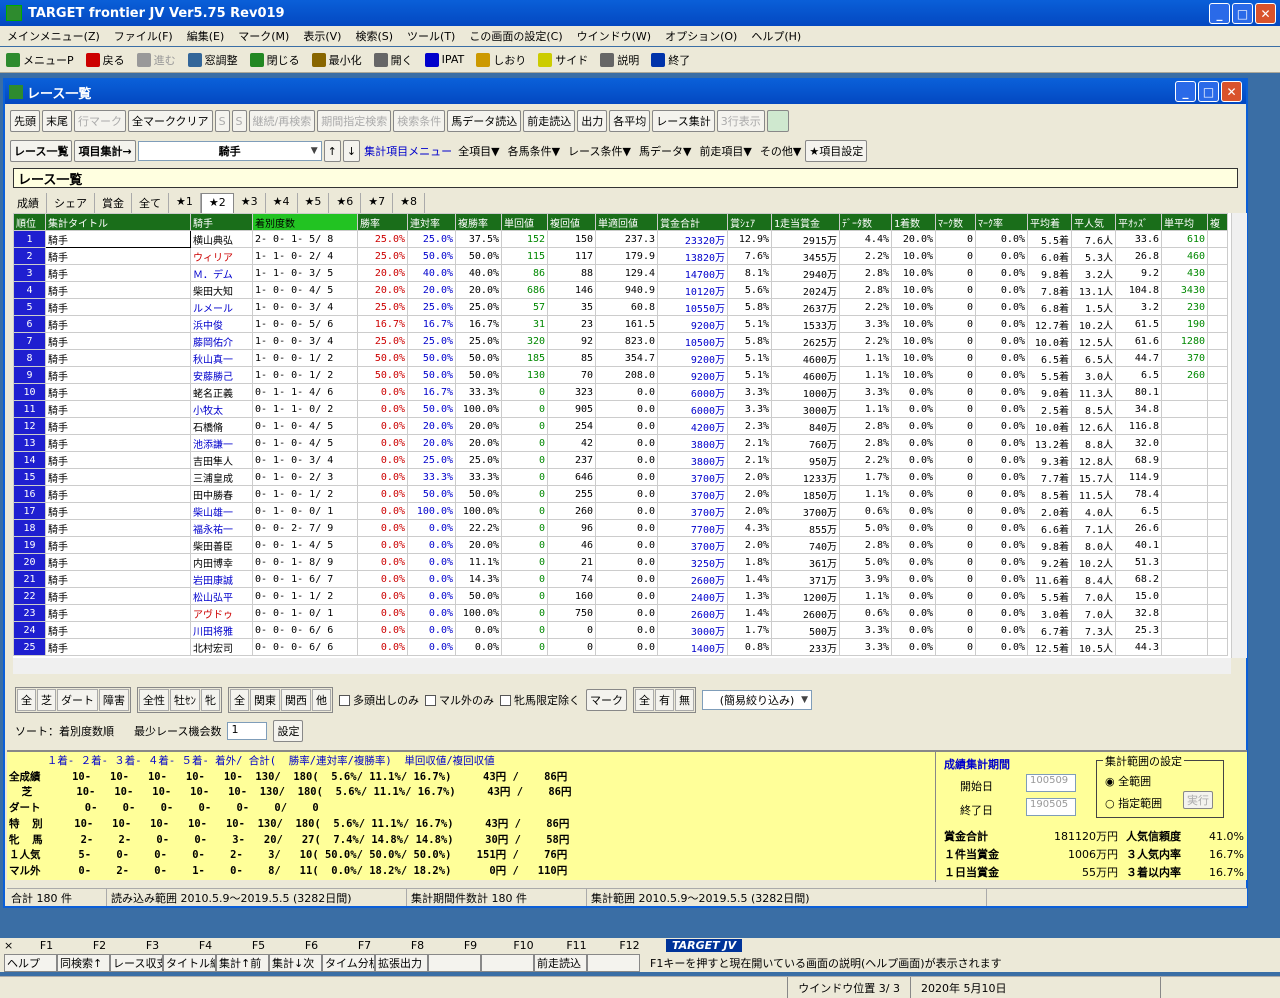 Image resolution: width=1280 pixels, height=998 pixels. I want to click on fkey-button-3: タイトル編集, so click(189, 963).